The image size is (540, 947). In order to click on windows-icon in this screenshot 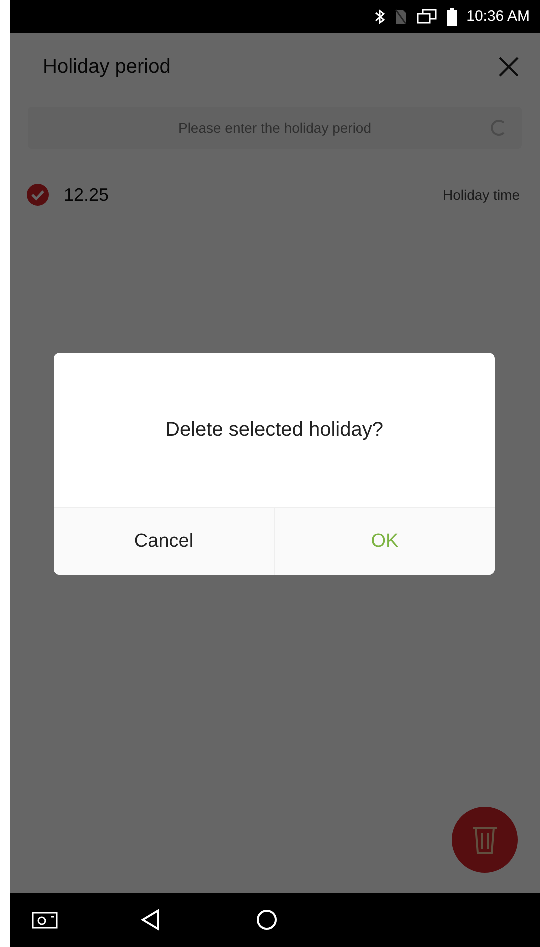, I will do `click(426, 16)`.